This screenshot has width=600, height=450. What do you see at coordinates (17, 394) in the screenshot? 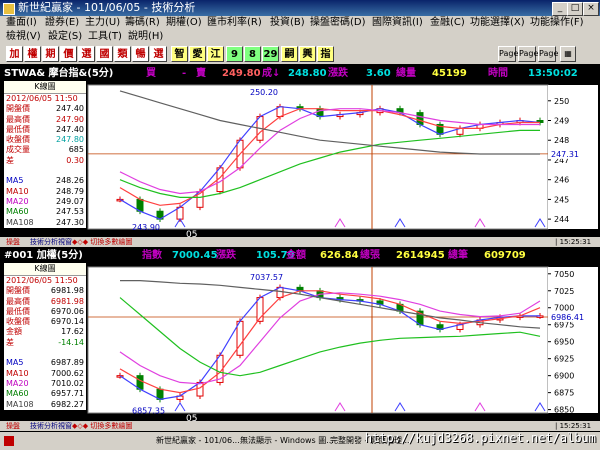
I see `info-key: MA60` at bounding box center [17, 394].